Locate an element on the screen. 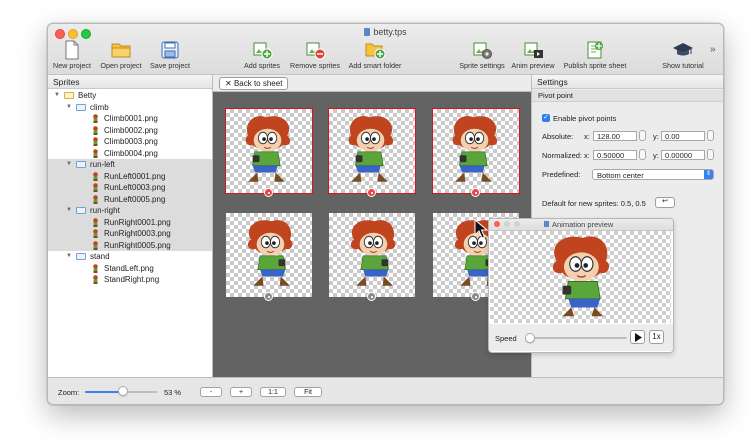 The image size is (750, 445). play-button is located at coordinates (637, 337).